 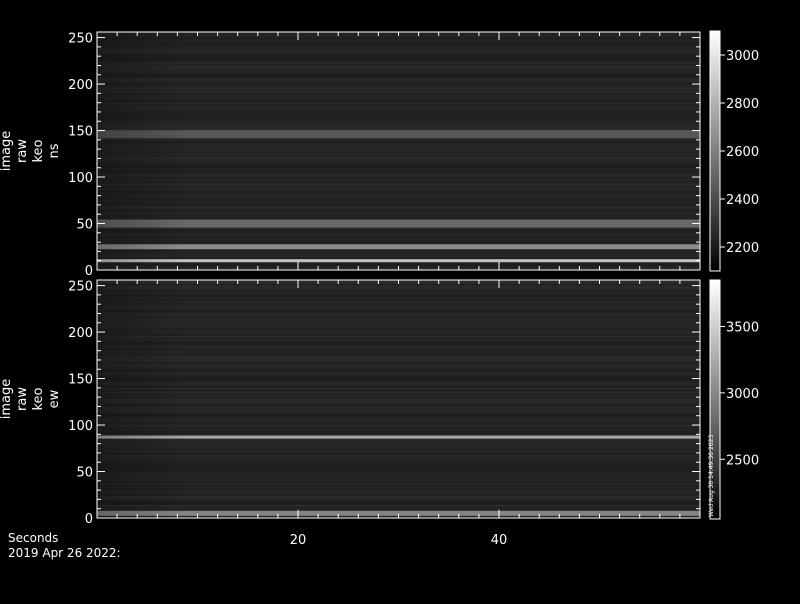 I want to click on colorbar-tick-label: 2800, so click(x=742, y=104).